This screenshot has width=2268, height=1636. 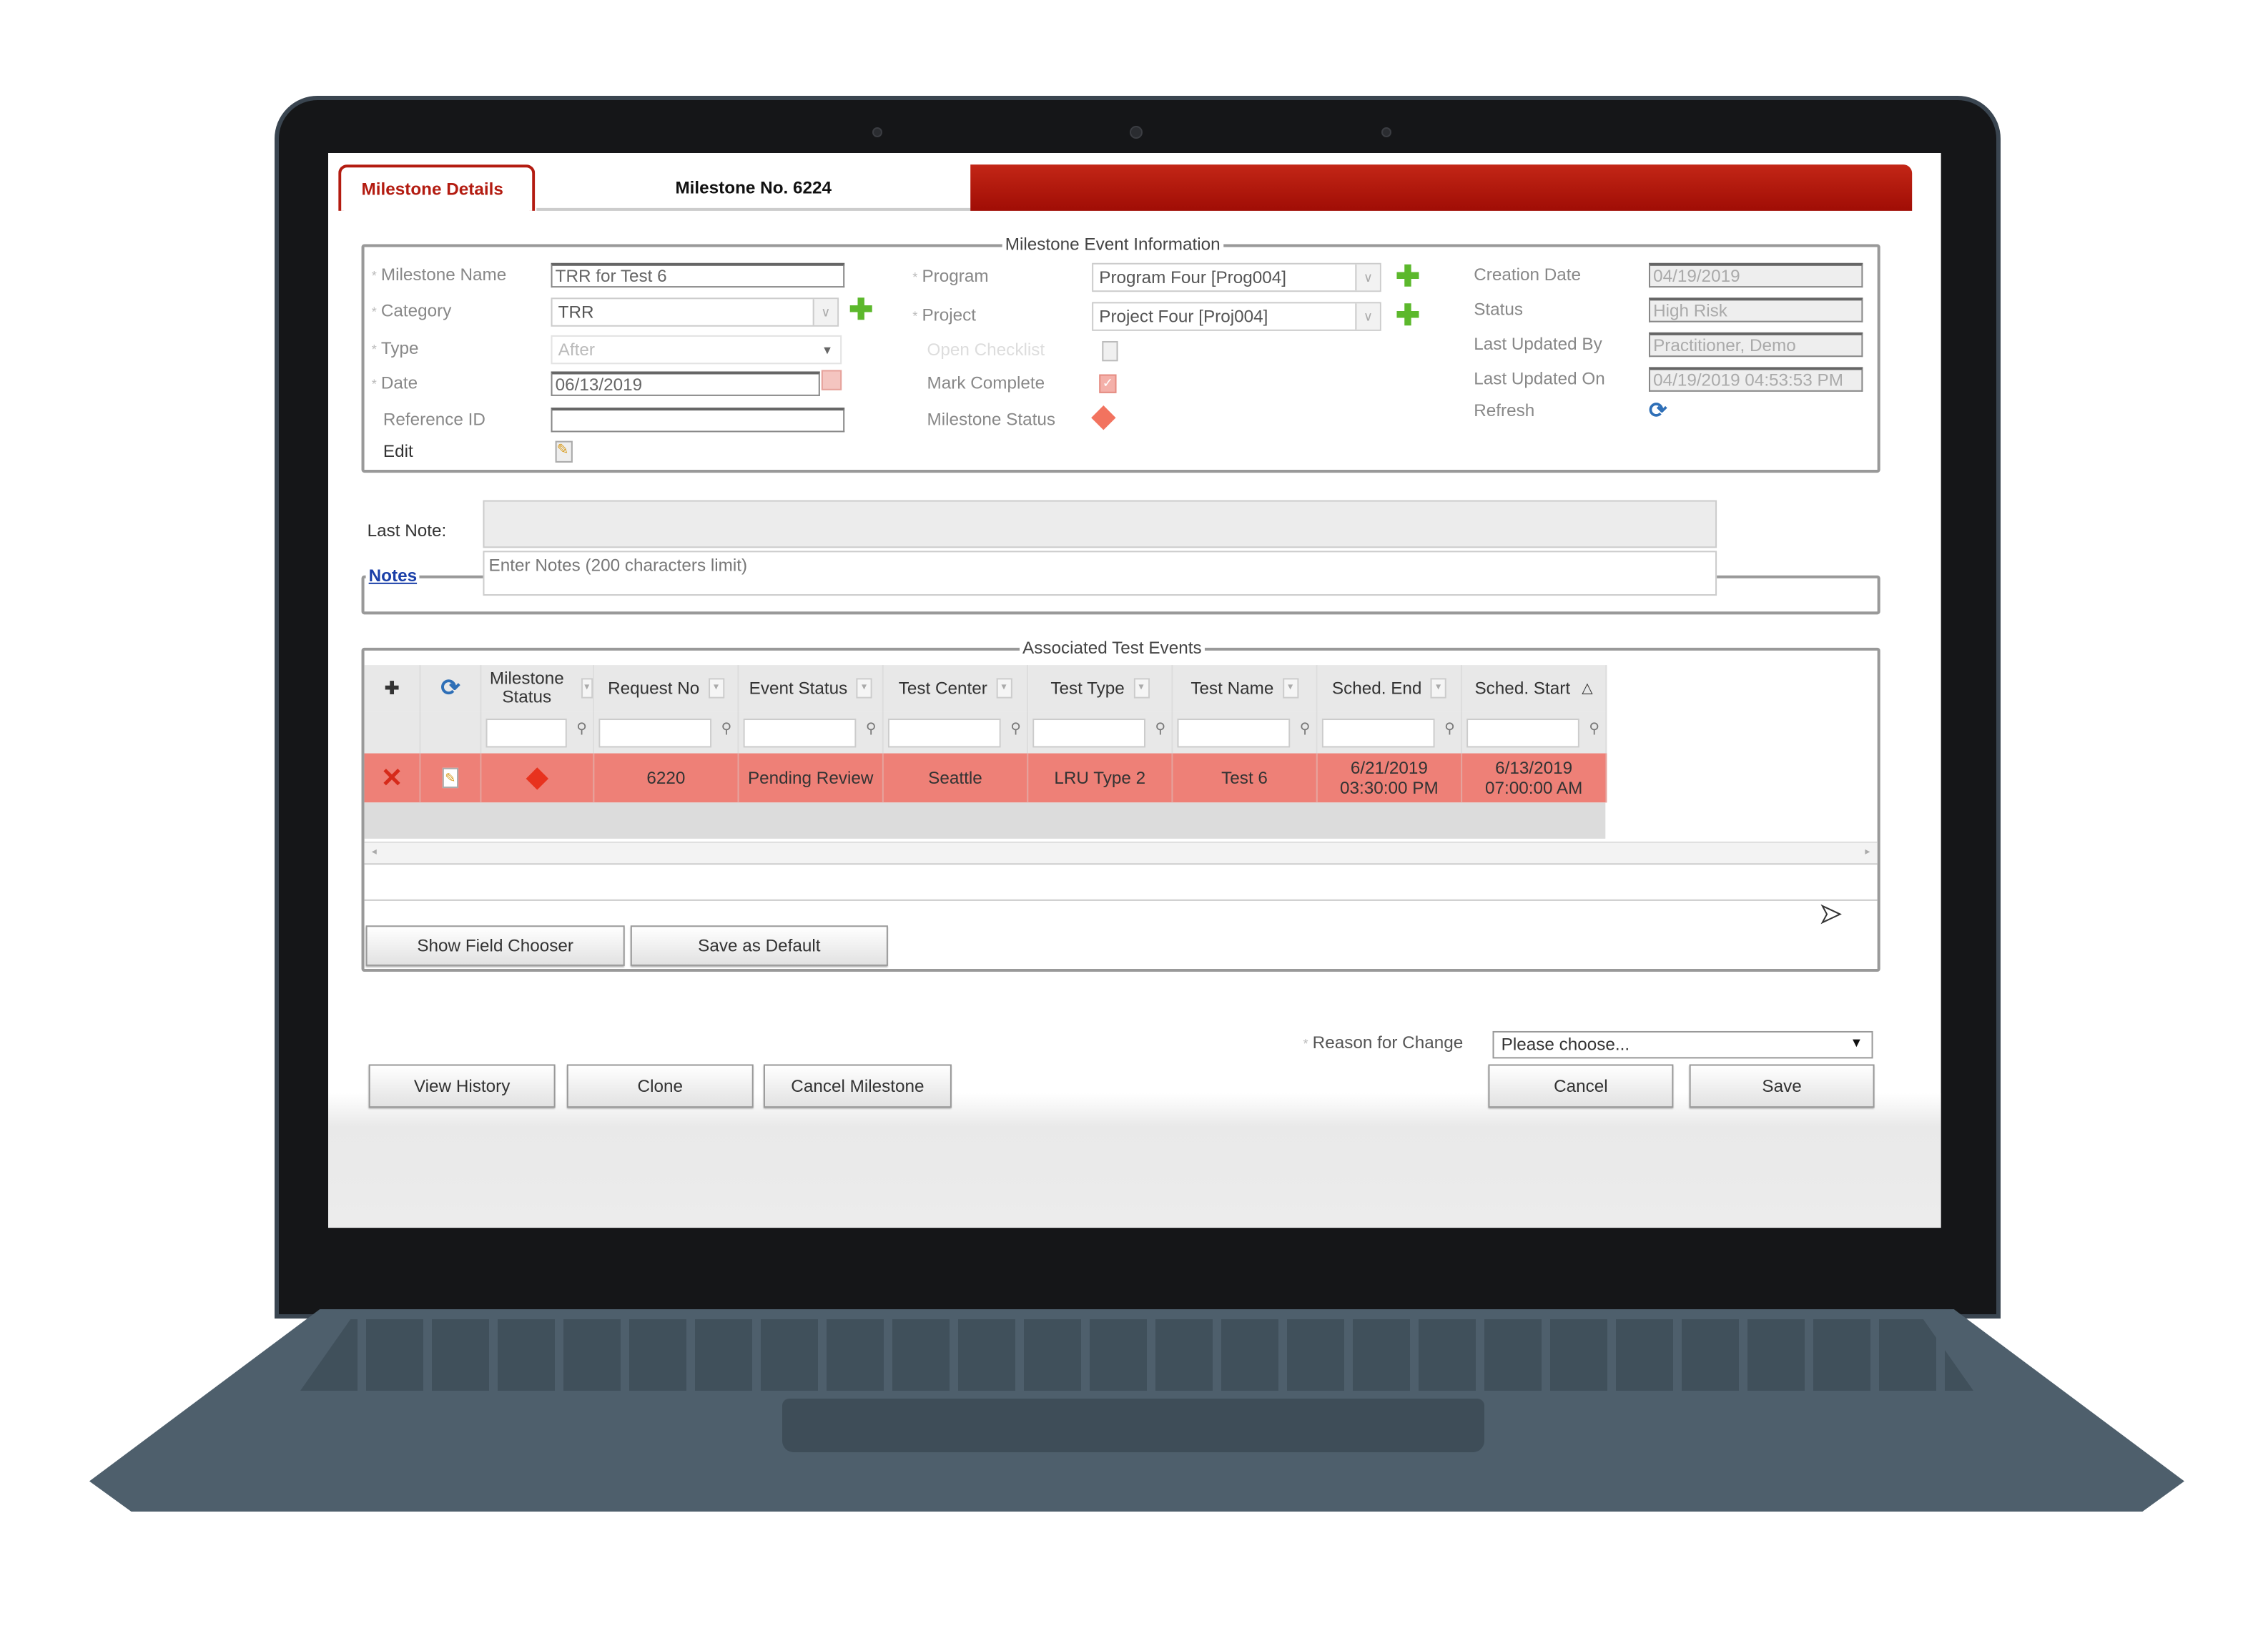 What do you see at coordinates (1100, 688) in the screenshot?
I see `column-header: Test Type ▾` at bounding box center [1100, 688].